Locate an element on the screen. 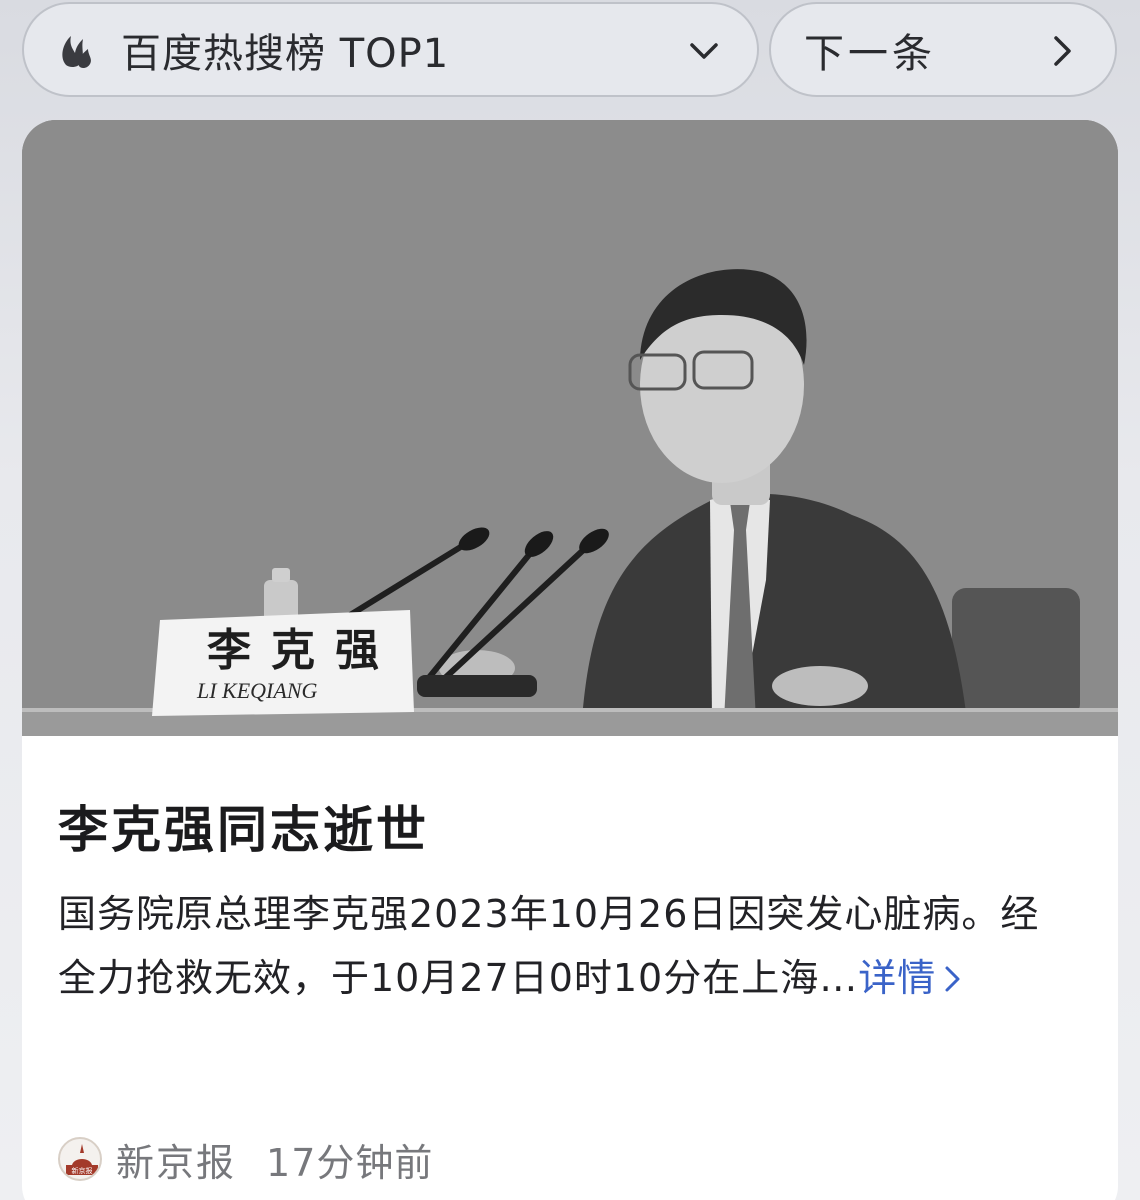 The width and height of the screenshot is (1140, 1200). publish-time: 17分钟前 is located at coordinates (350, 1162).